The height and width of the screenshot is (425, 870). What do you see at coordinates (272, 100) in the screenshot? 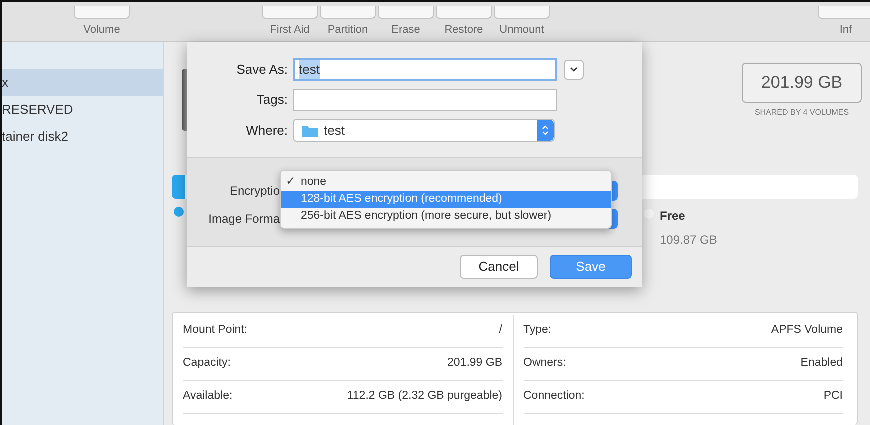
I see `field-label: Tags:` at bounding box center [272, 100].